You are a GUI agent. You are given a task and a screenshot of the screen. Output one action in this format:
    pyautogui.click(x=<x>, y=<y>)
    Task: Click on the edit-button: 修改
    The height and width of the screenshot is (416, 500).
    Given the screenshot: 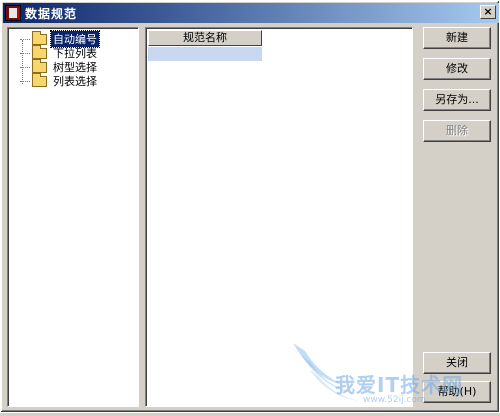 What is the action you would take?
    pyautogui.click(x=457, y=69)
    